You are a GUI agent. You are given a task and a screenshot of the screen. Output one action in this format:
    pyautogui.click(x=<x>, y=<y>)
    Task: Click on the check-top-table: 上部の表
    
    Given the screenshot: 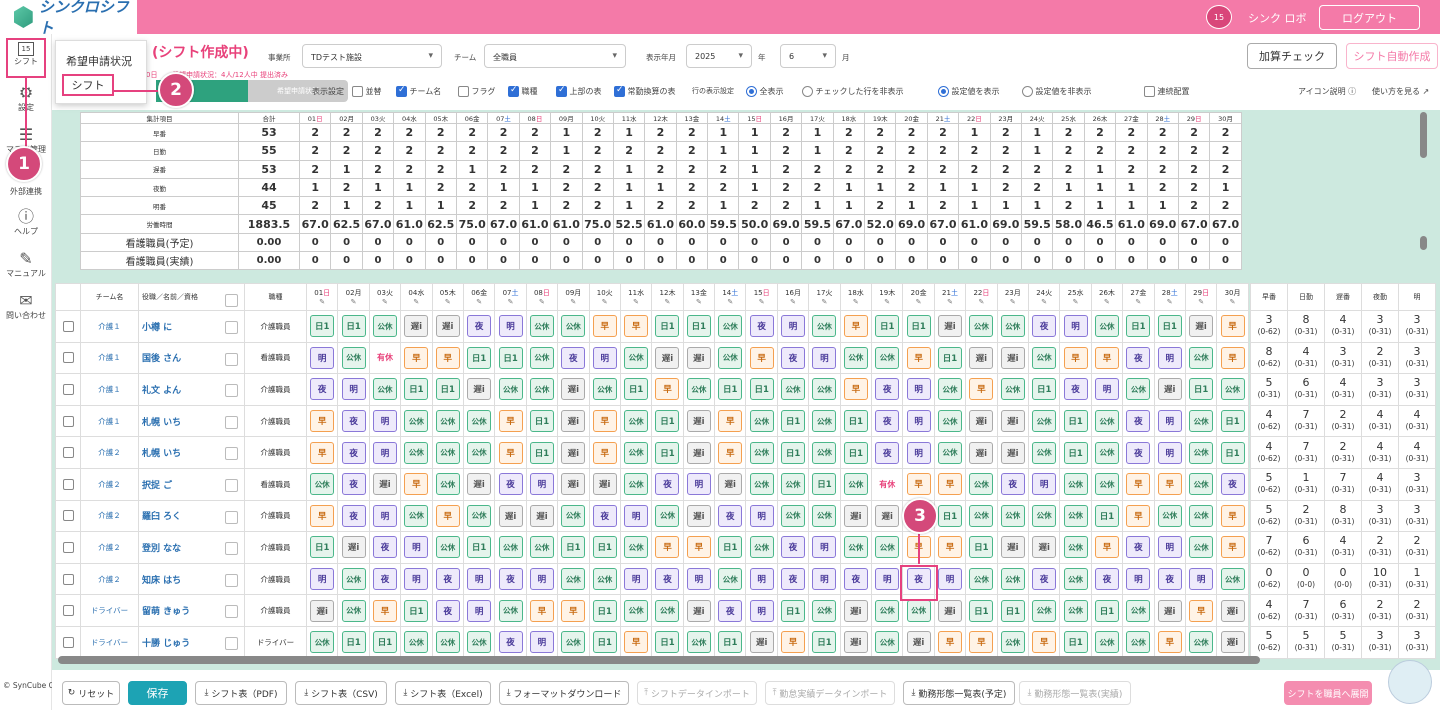 What is the action you would take?
    pyautogui.click(x=579, y=91)
    